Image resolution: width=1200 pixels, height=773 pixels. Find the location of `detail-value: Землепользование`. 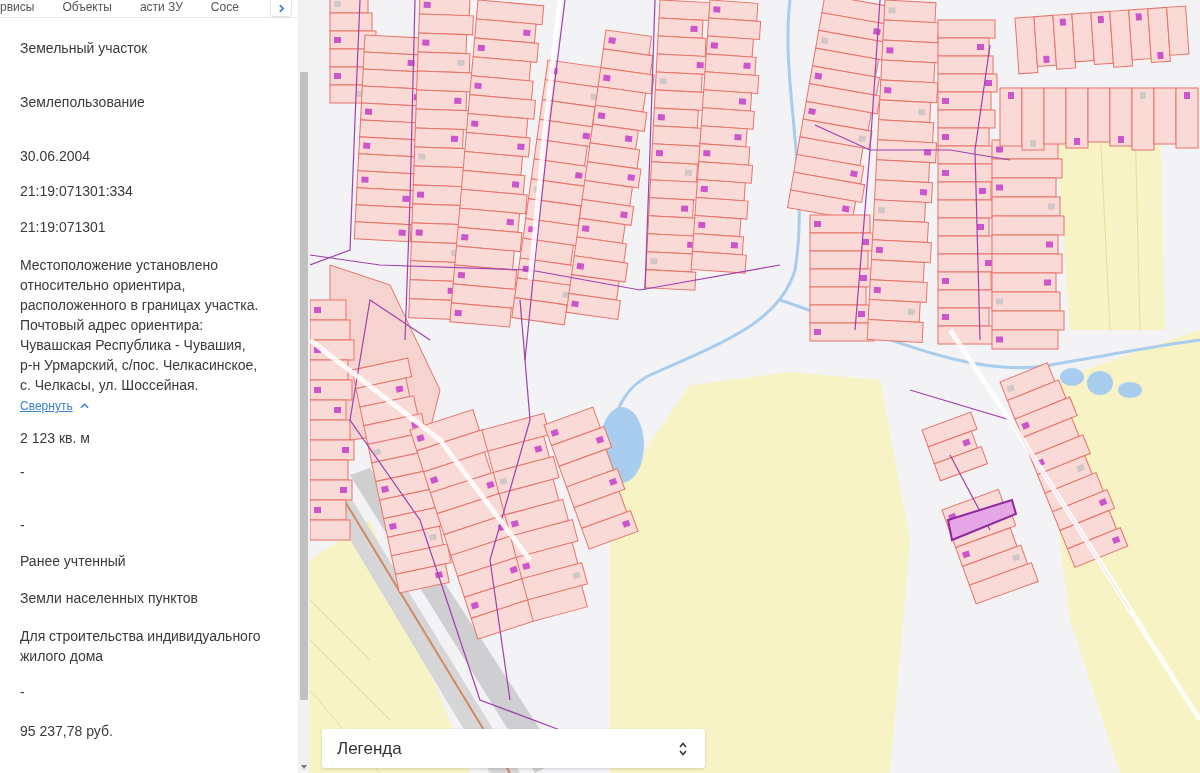

detail-value: Землепользование is located at coordinates (82, 102).